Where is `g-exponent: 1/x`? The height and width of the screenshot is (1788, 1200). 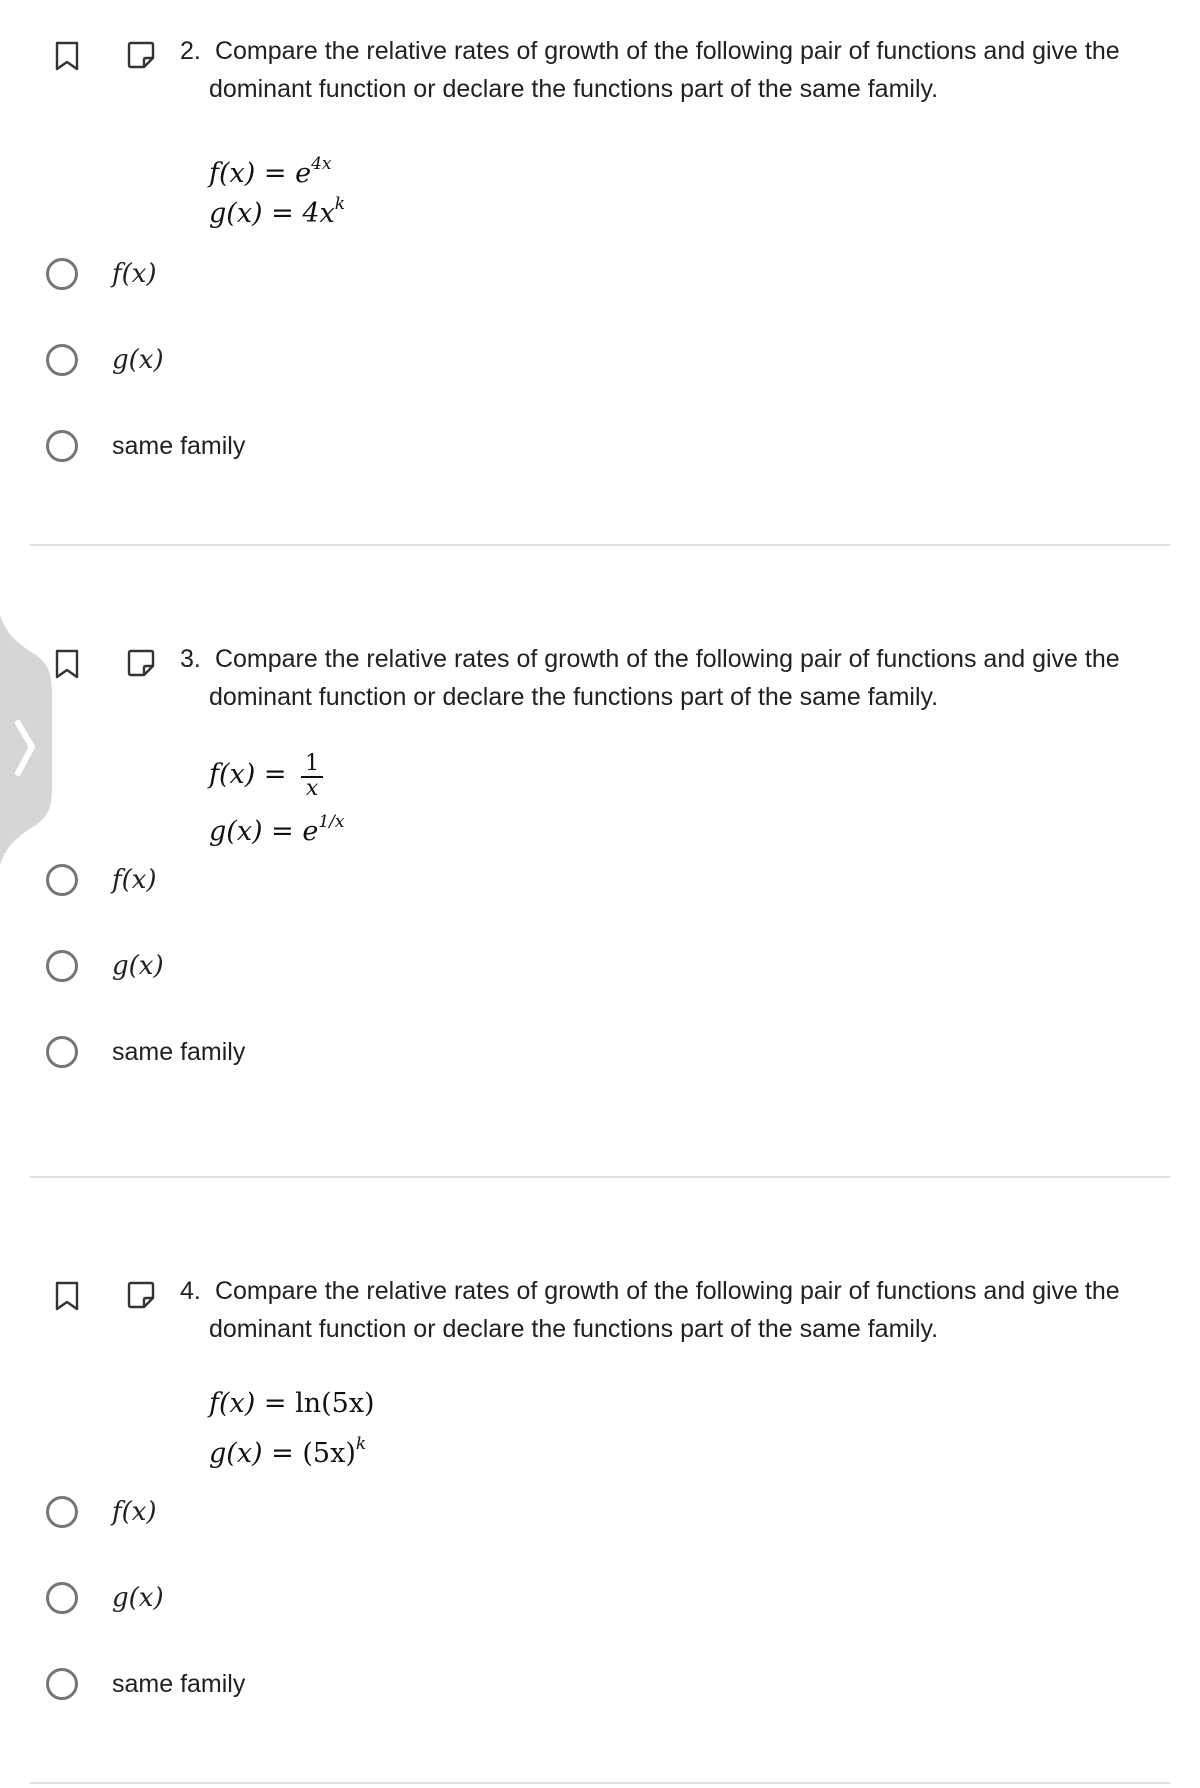
g-exponent: 1/x is located at coordinates (331, 822).